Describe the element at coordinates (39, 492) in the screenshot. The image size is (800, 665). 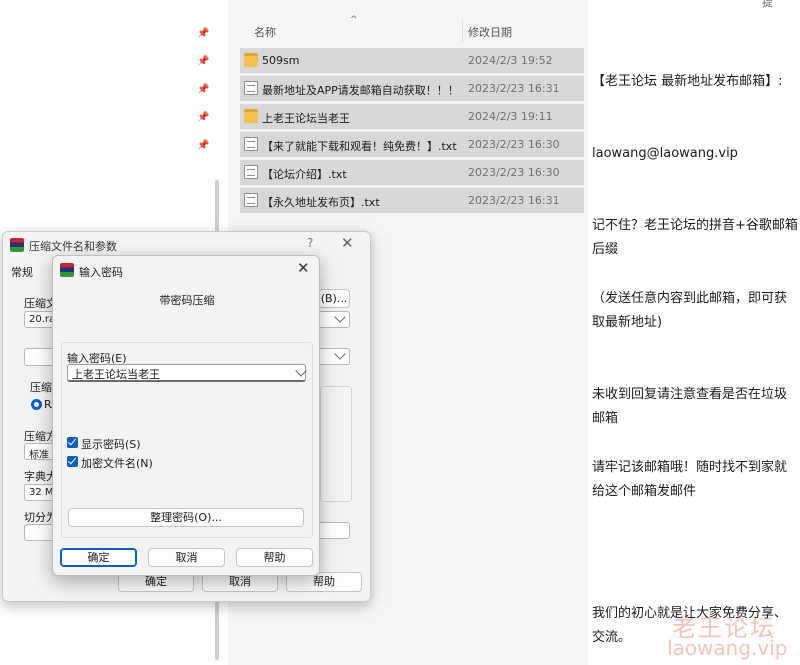
I see `dictionary-size-select: 32 MB` at that location.